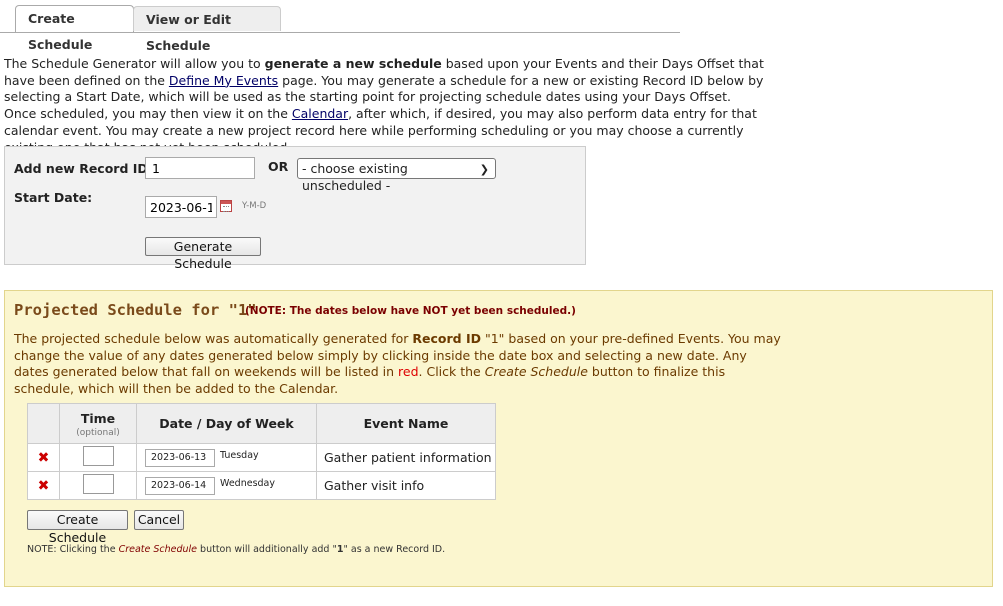 The width and height of the screenshot is (1003, 606). What do you see at coordinates (320, 113) in the screenshot?
I see `calendar-link: Calendar` at bounding box center [320, 113].